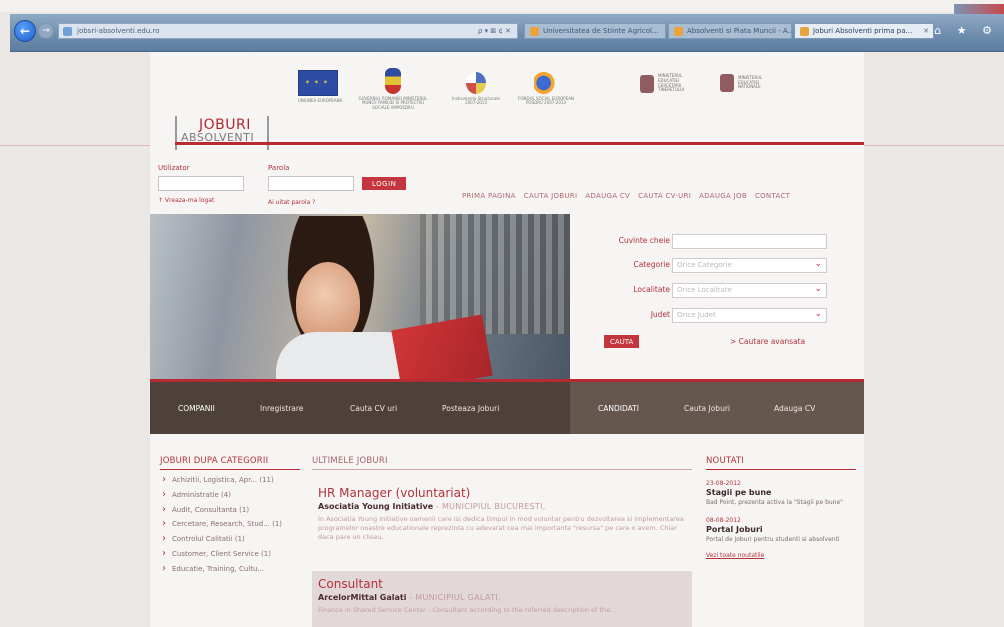 The height and width of the screenshot is (627, 1004). I want to click on category-item: Administratie (4), so click(230, 495).